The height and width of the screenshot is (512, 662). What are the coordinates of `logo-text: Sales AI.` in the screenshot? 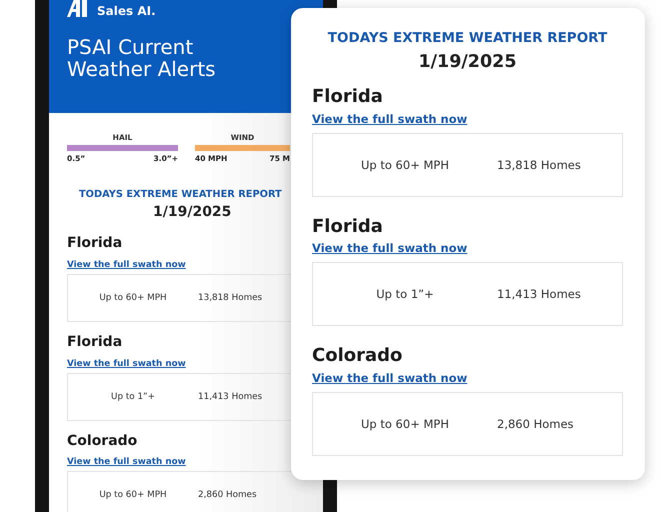 It's located at (126, 11).